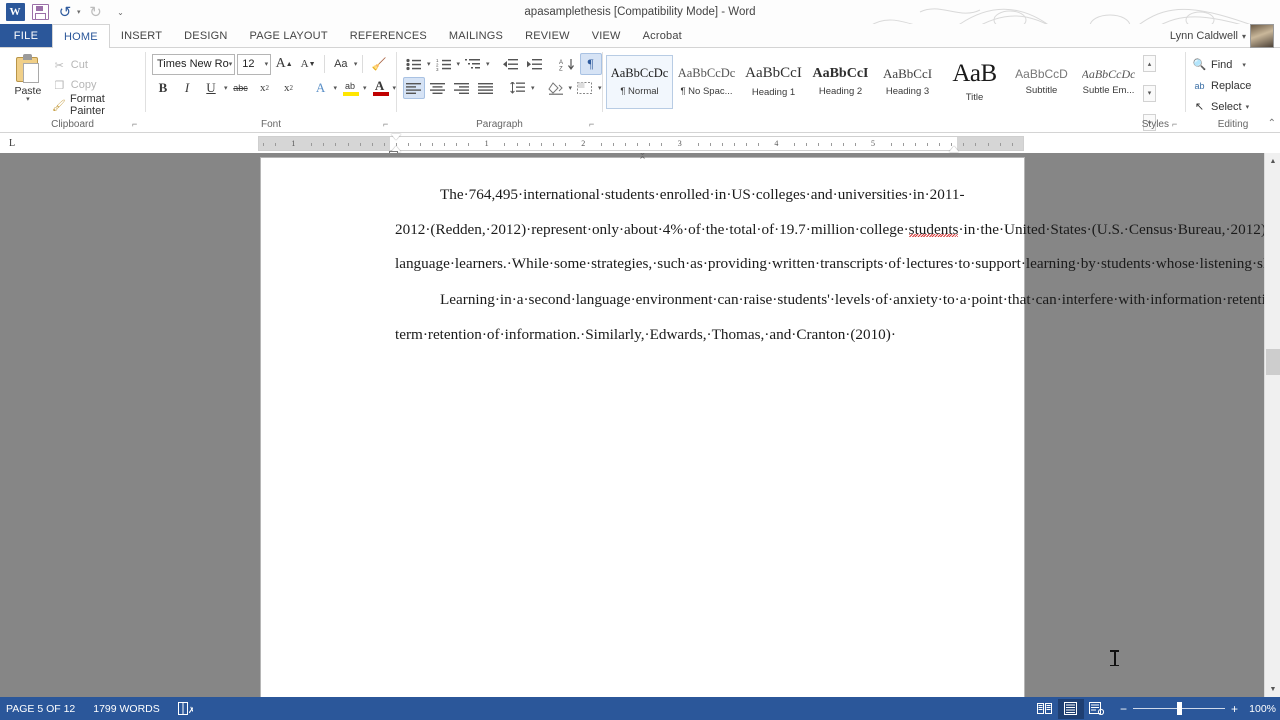 The image size is (1280, 720). Describe the element at coordinates (476, 35) in the screenshot. I see `tab-mailings: MAILINGS` at that location.